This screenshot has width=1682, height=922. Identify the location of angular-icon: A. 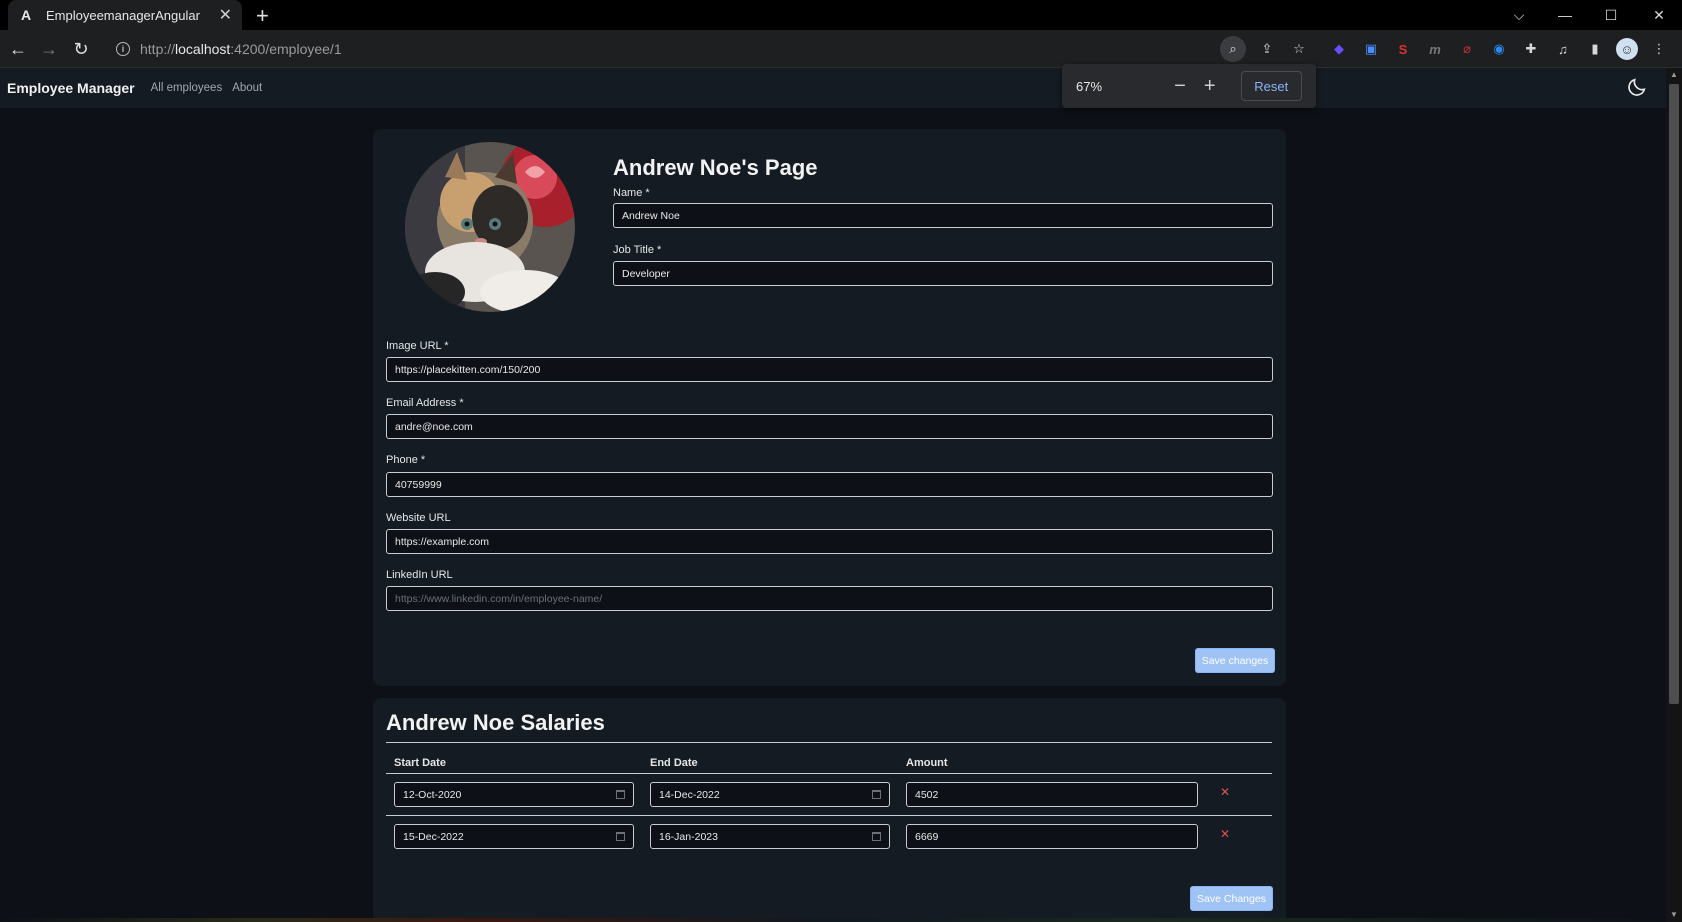
(26, 15).